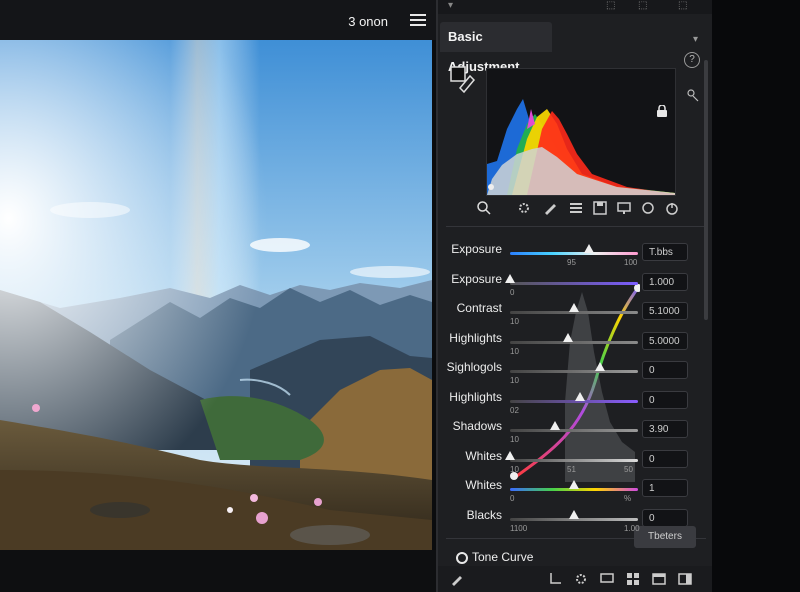  Describe the element at coordinates (581, 132) in the screenshot. I see `histogram` at that location.